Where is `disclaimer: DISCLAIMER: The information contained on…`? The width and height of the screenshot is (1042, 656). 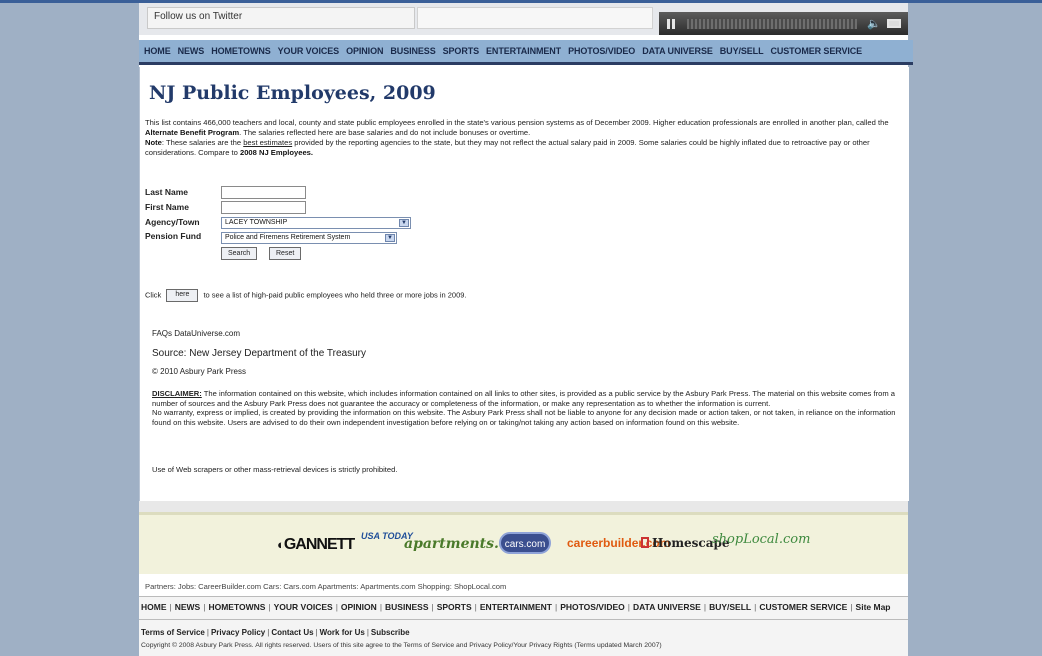 disclaimer: DISCLAIMER: The information contained on… is located at coordinates (526, 408).